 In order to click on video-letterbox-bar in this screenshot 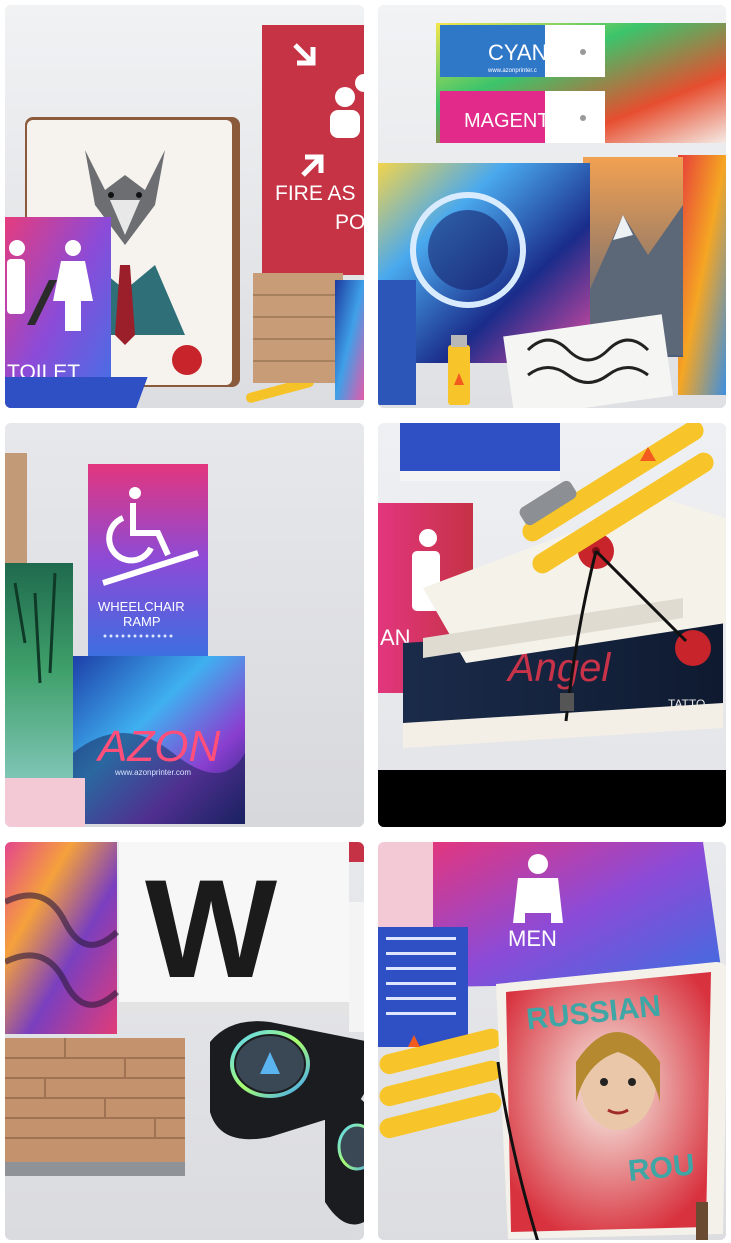, I will do `click(552, 798)`.